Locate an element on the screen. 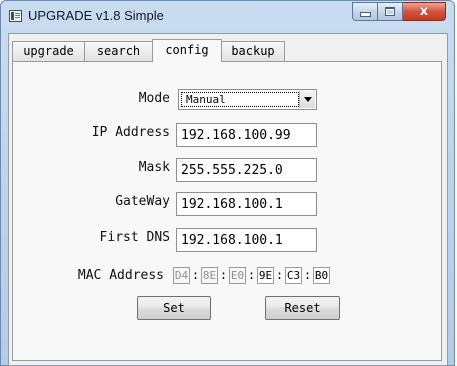  app-icon is located at coordinates (15, 16).